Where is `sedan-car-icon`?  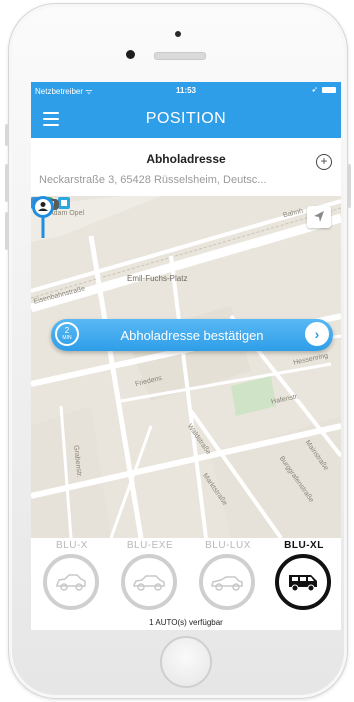 sedan-car-icon is located at coordinates (71, 582).